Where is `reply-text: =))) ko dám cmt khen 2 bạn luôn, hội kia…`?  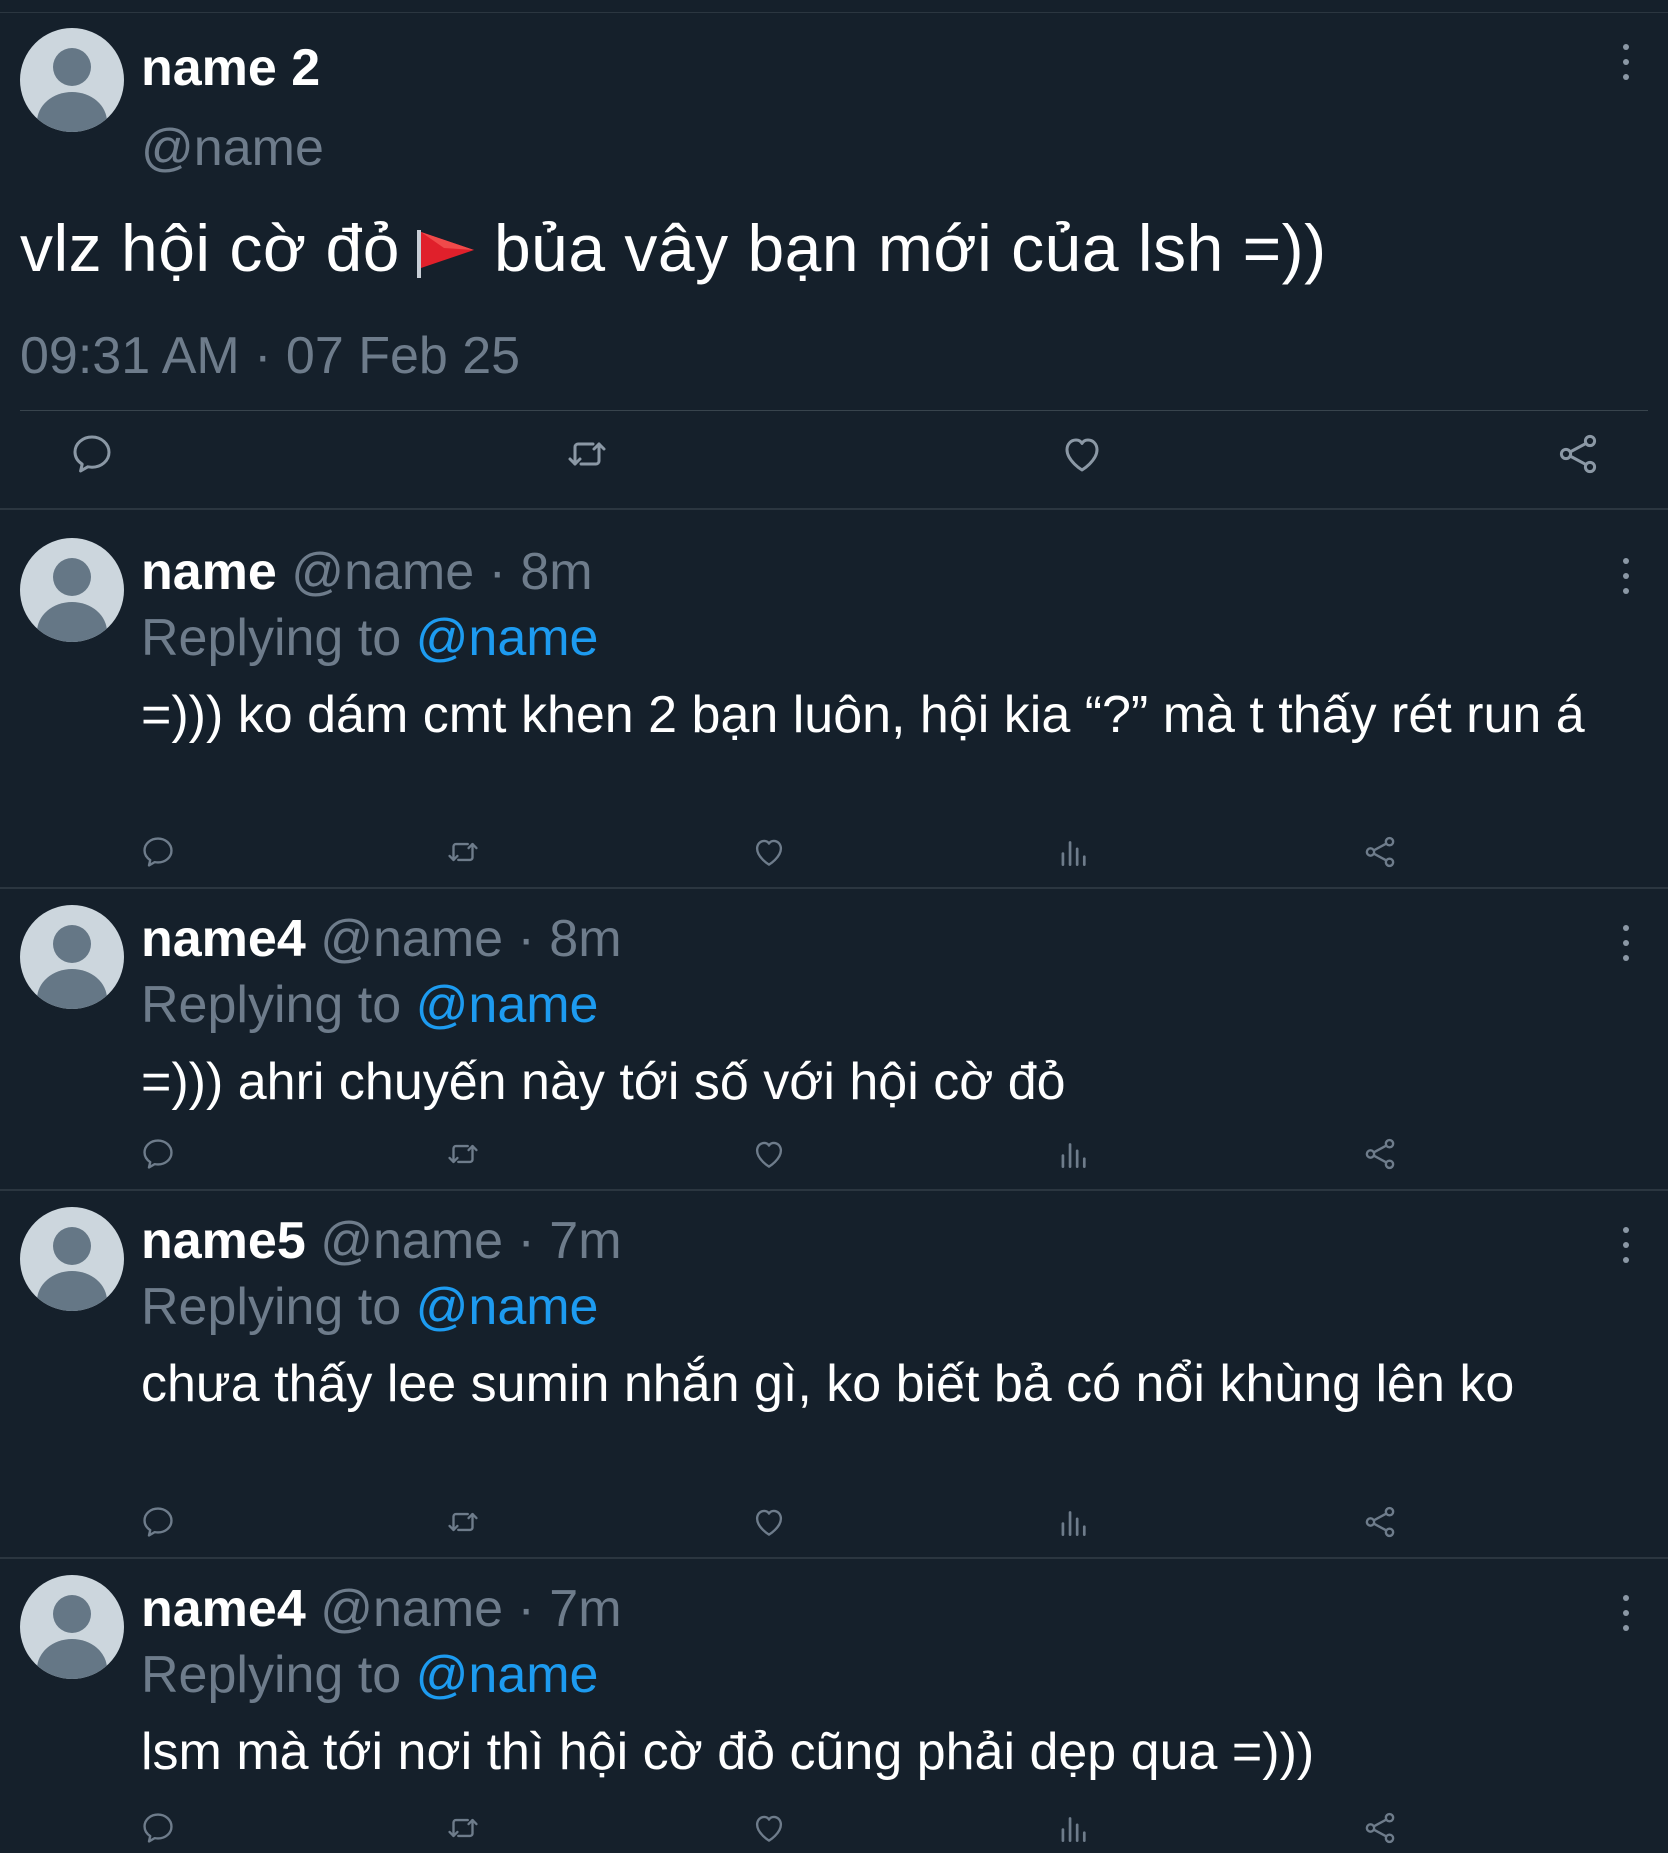 reply-text: =))) ko dám cmt khen 2 bạn luôn, hội kia… is located at coordinates (863, 715).